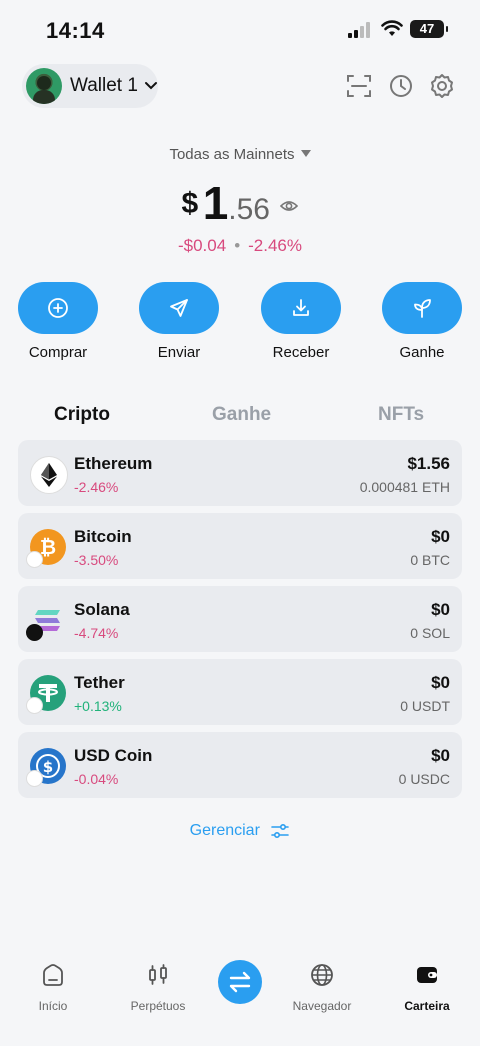 This screenshot has height=1046, width=480. What do you see at coordinates (249, 209) in the screenshot?
I see `balance-decimal: .56` at bounding box center [249, 209].